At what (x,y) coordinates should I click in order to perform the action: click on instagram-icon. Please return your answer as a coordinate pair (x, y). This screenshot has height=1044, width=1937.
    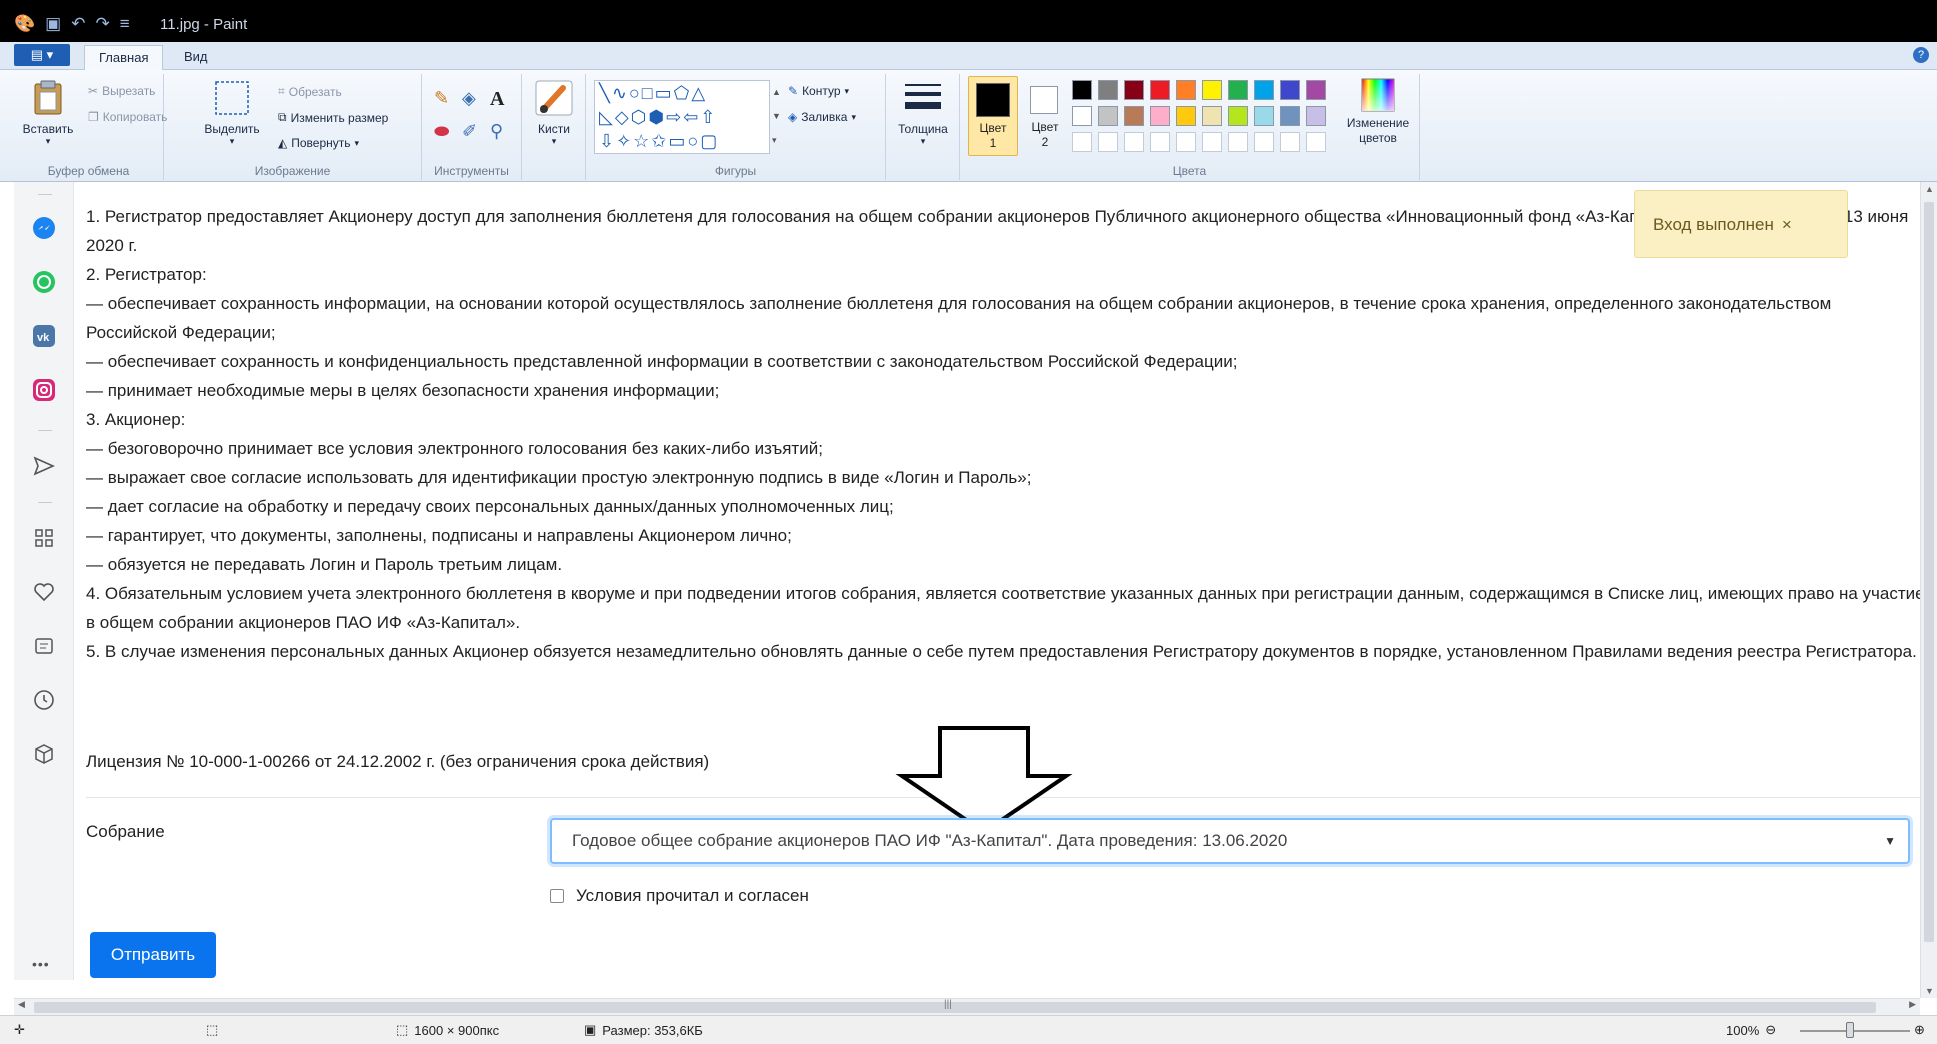
    Looking at the image, I should click on (44, 390).